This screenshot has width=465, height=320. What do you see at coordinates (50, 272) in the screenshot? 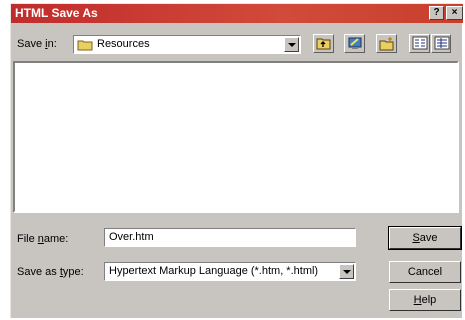
I see `save-as-type-label: Save as type:` at bounding box center [50, 272].